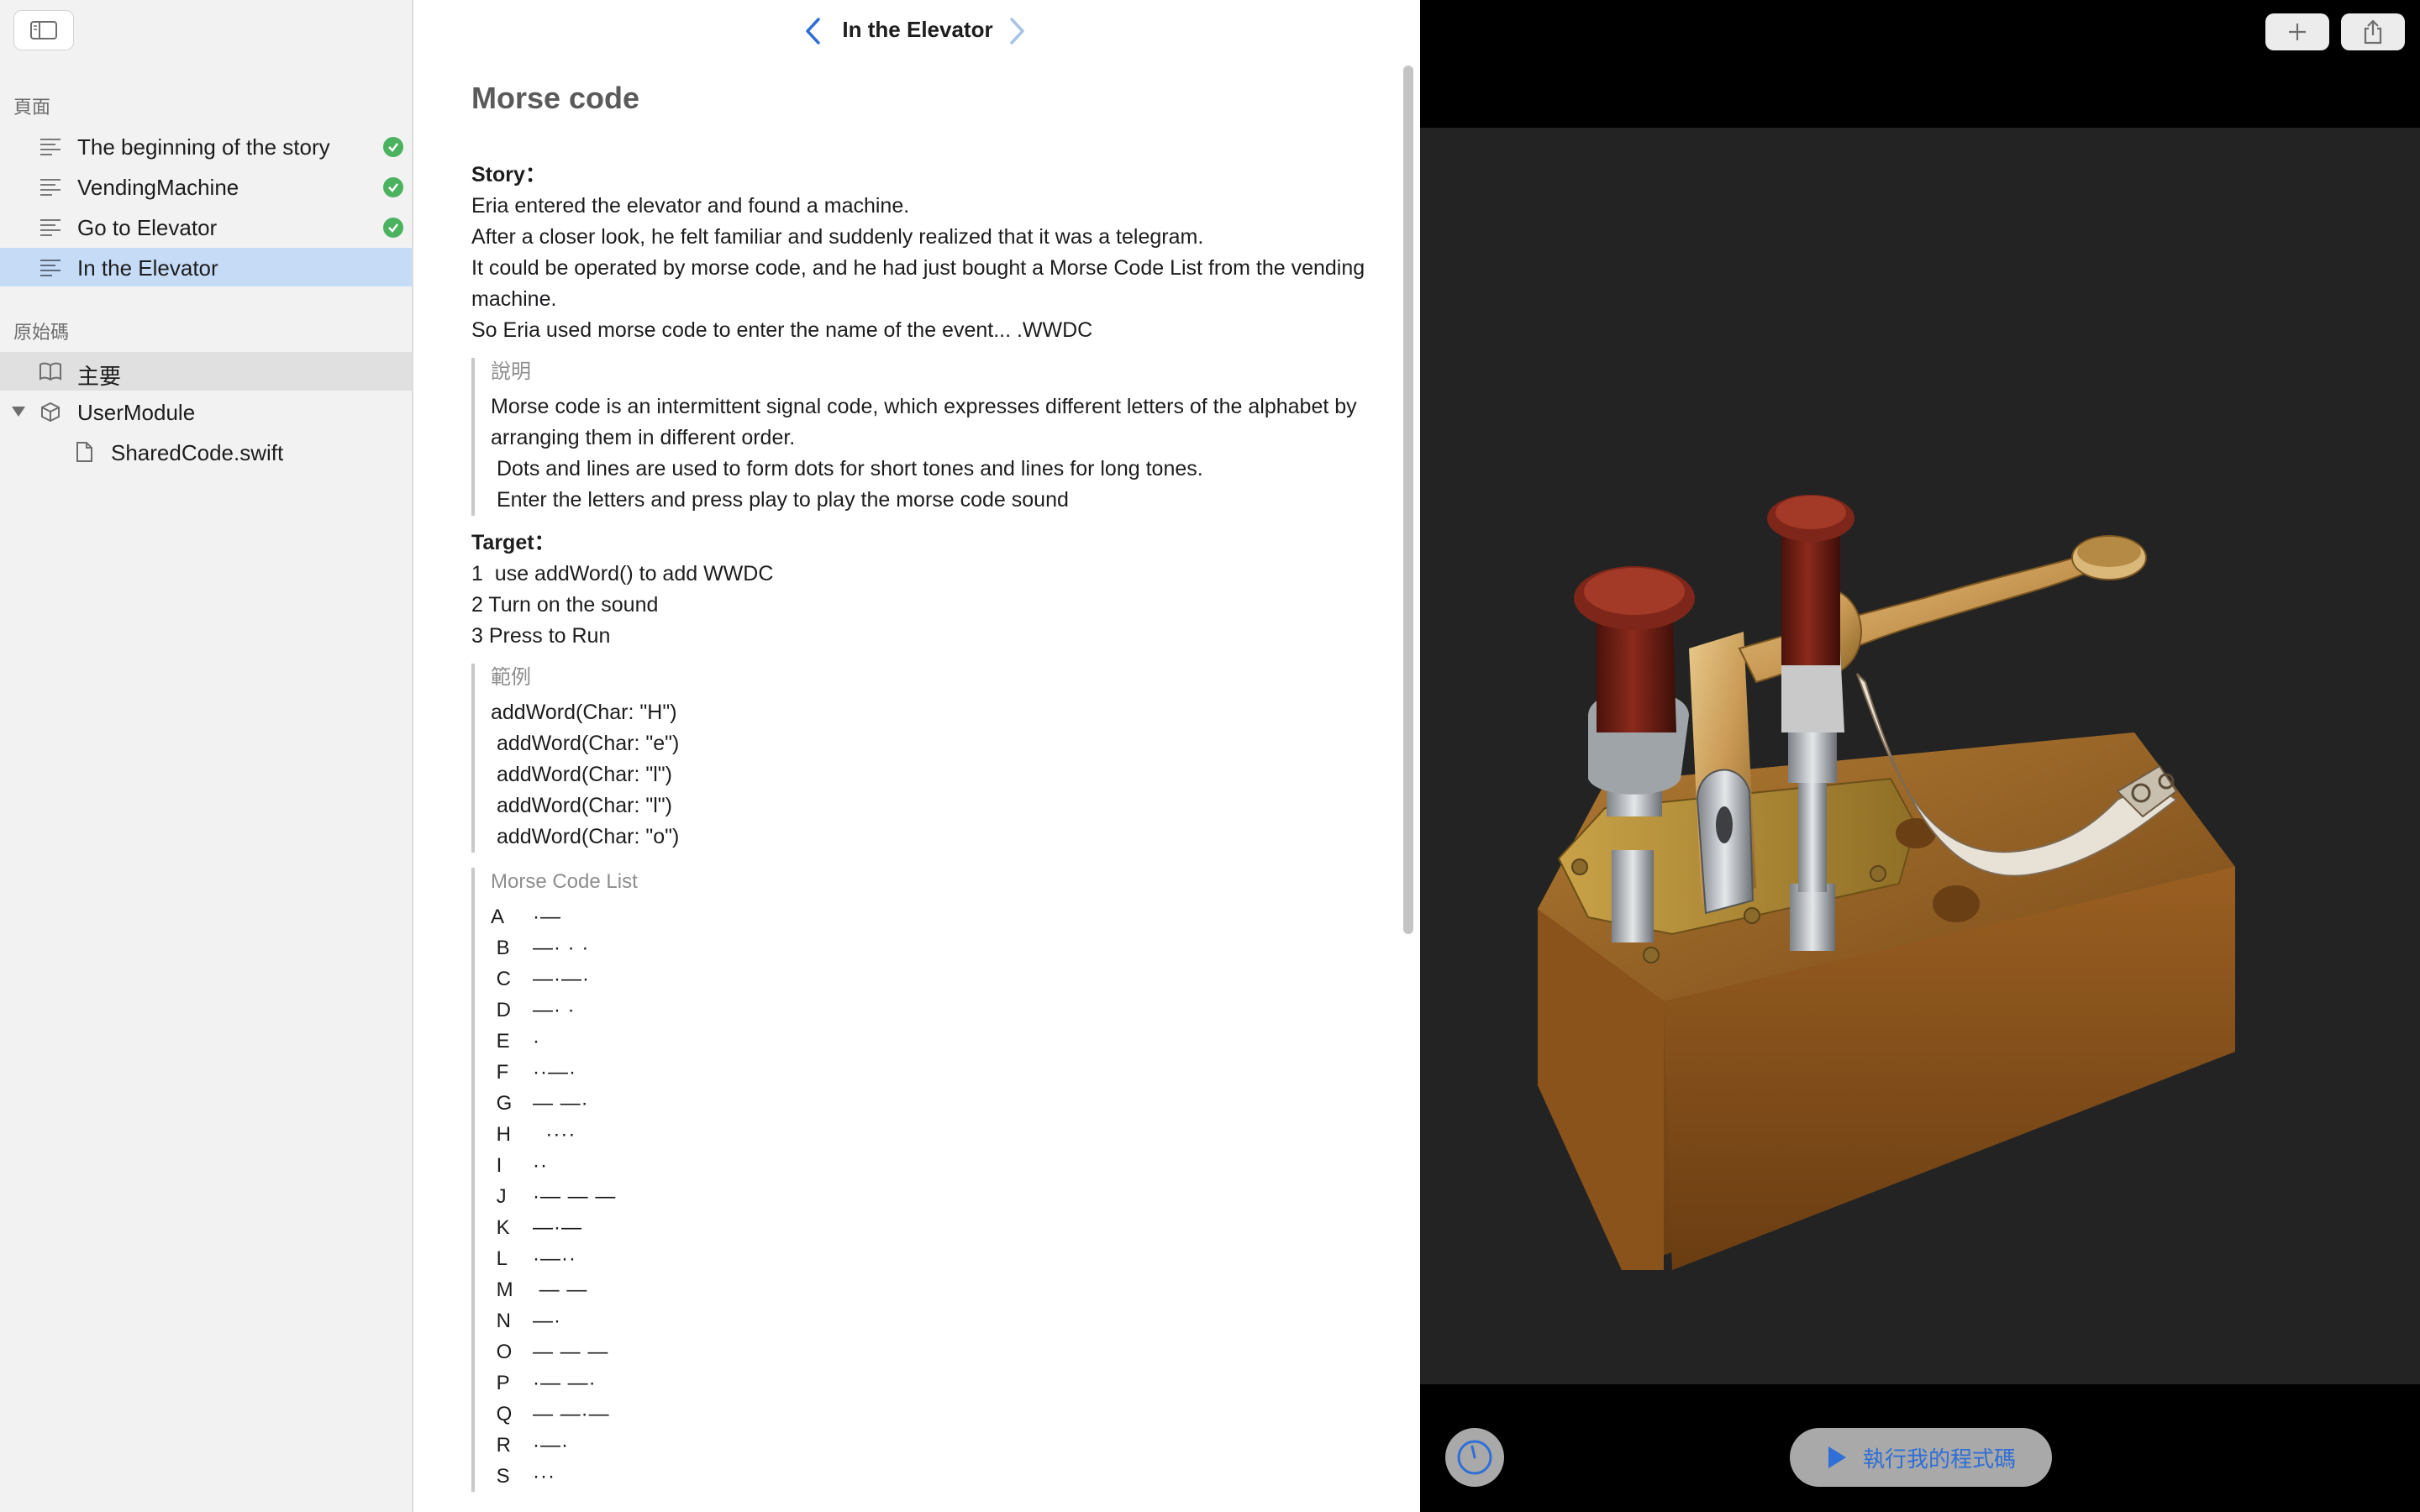  I want to click on morse-letter: M, so click(502, 1289).